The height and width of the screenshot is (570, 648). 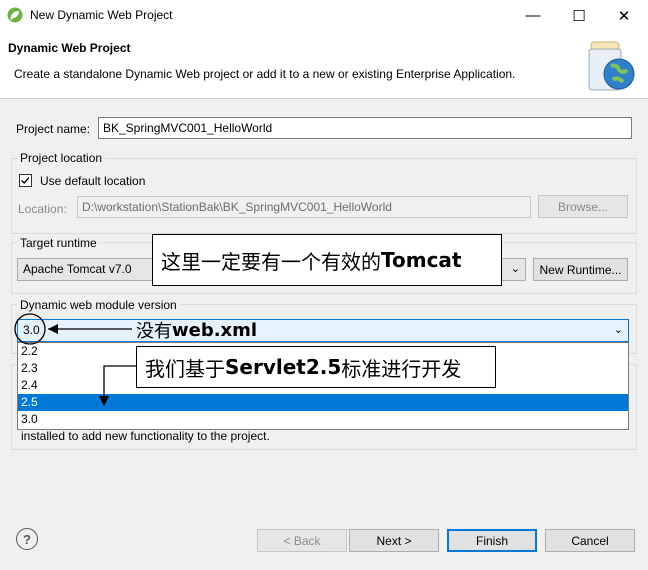 What do you see at coordinates (394, 540) in the screenshot?
I see `next-button: Next >` at bounding box center [394, 540].